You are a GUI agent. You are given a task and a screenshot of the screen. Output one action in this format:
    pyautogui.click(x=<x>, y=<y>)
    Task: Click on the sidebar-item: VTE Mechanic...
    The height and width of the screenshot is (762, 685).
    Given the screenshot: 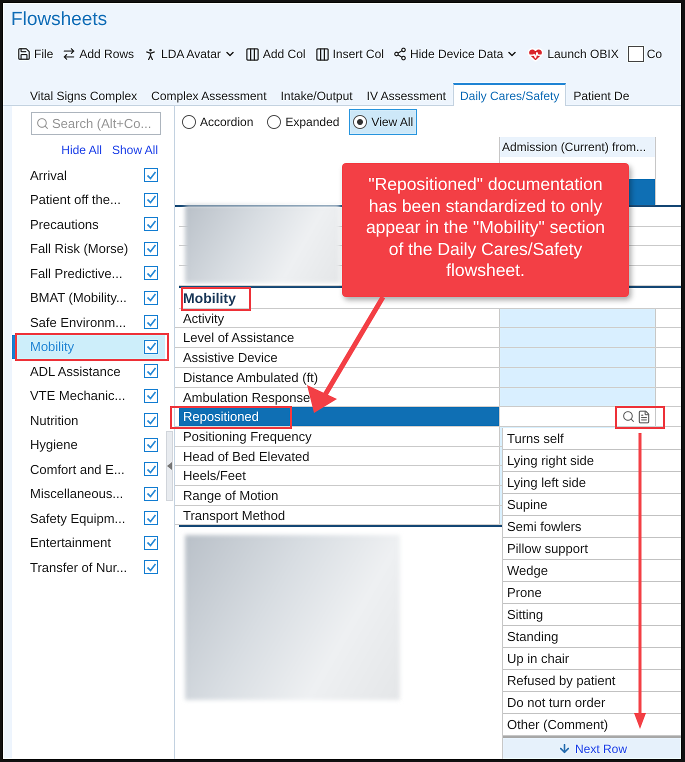 What is the action you would take?
    pyautogui.click(x=88, y=396)
    